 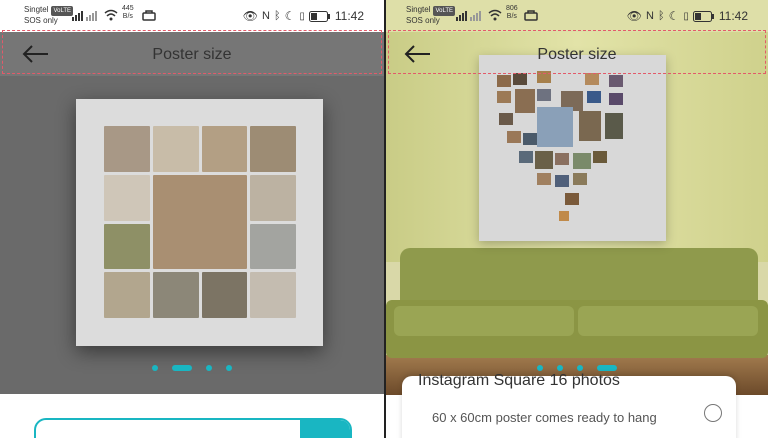 I want to click on size-option-card, so click(x=193, y=428).